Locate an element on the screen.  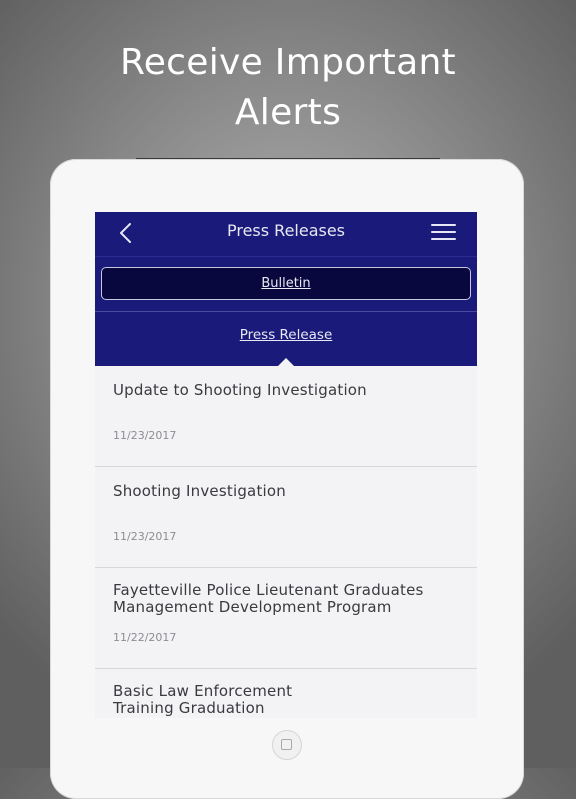
selected-tab-indicator is located at coordinates (286, 362).